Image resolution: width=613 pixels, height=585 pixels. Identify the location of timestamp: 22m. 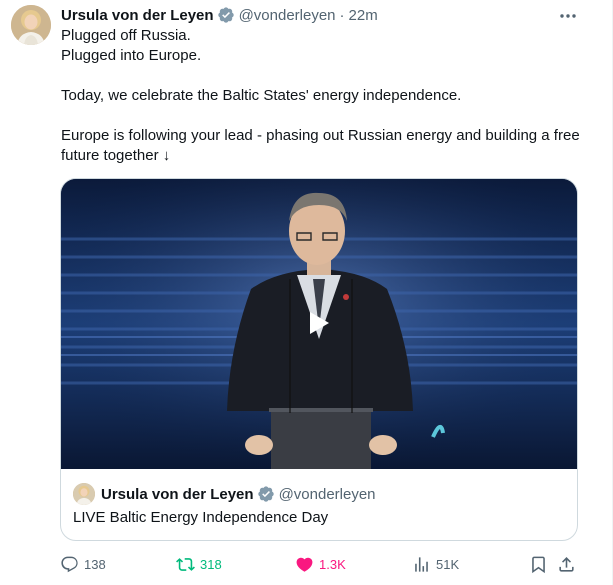
(363, 15).